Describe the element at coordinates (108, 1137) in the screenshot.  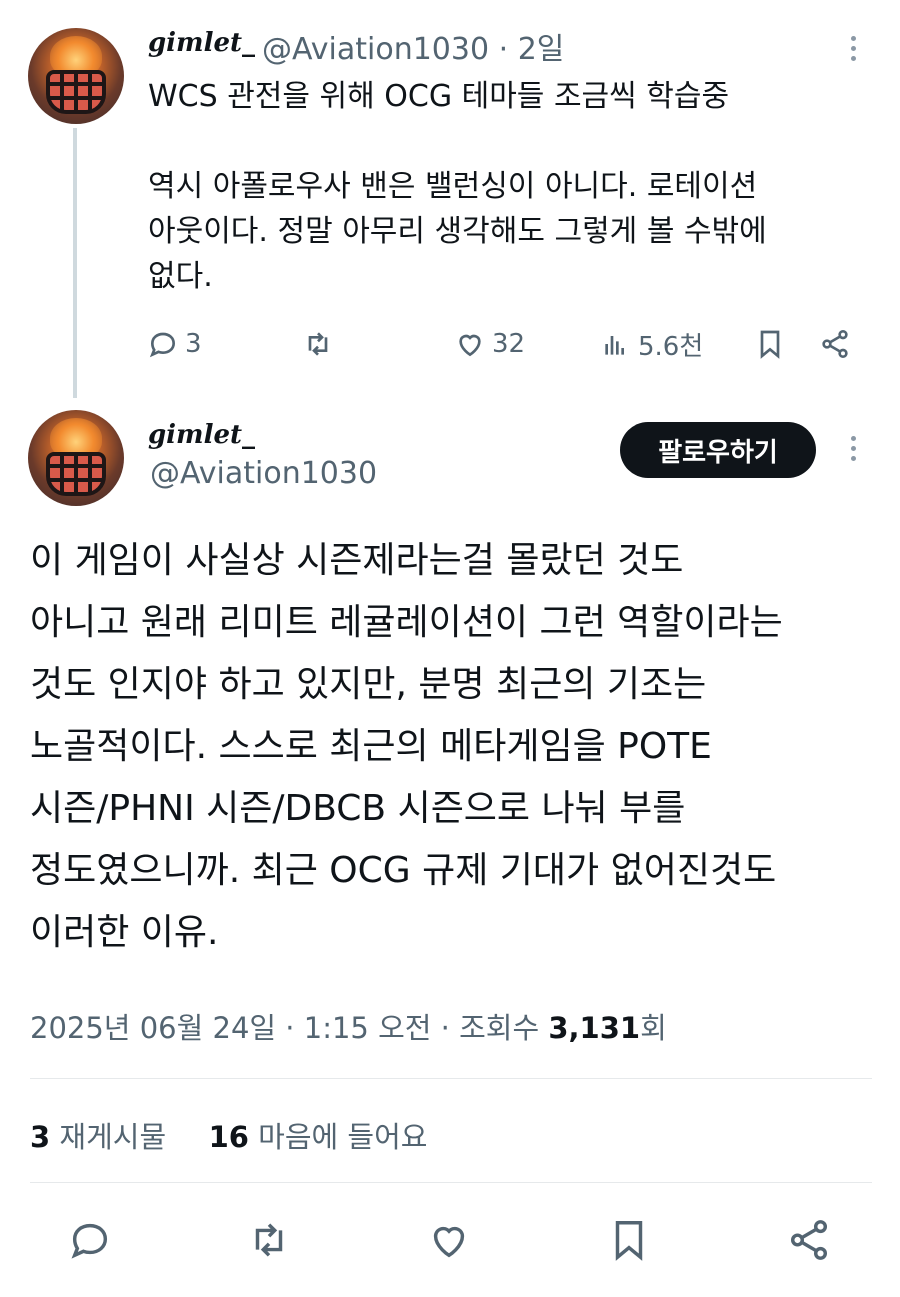
I see `retweets-label: 재게시물` at that location.